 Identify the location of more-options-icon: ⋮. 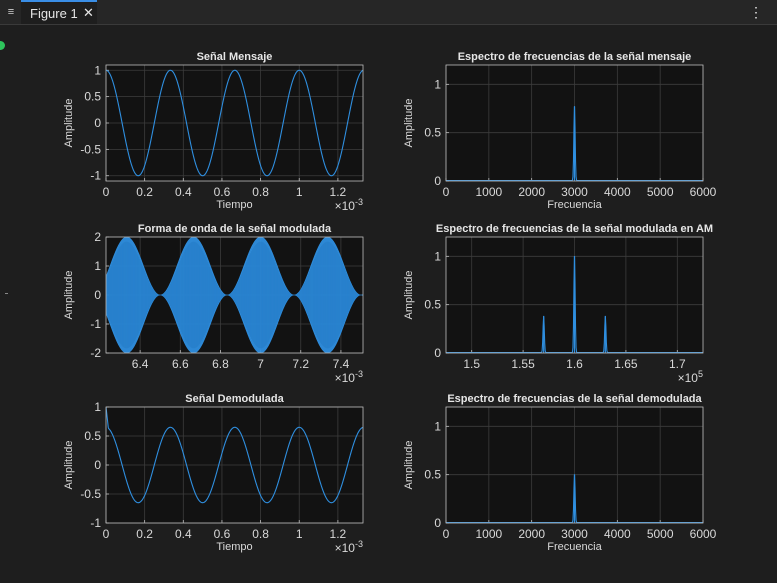
(756, 12).